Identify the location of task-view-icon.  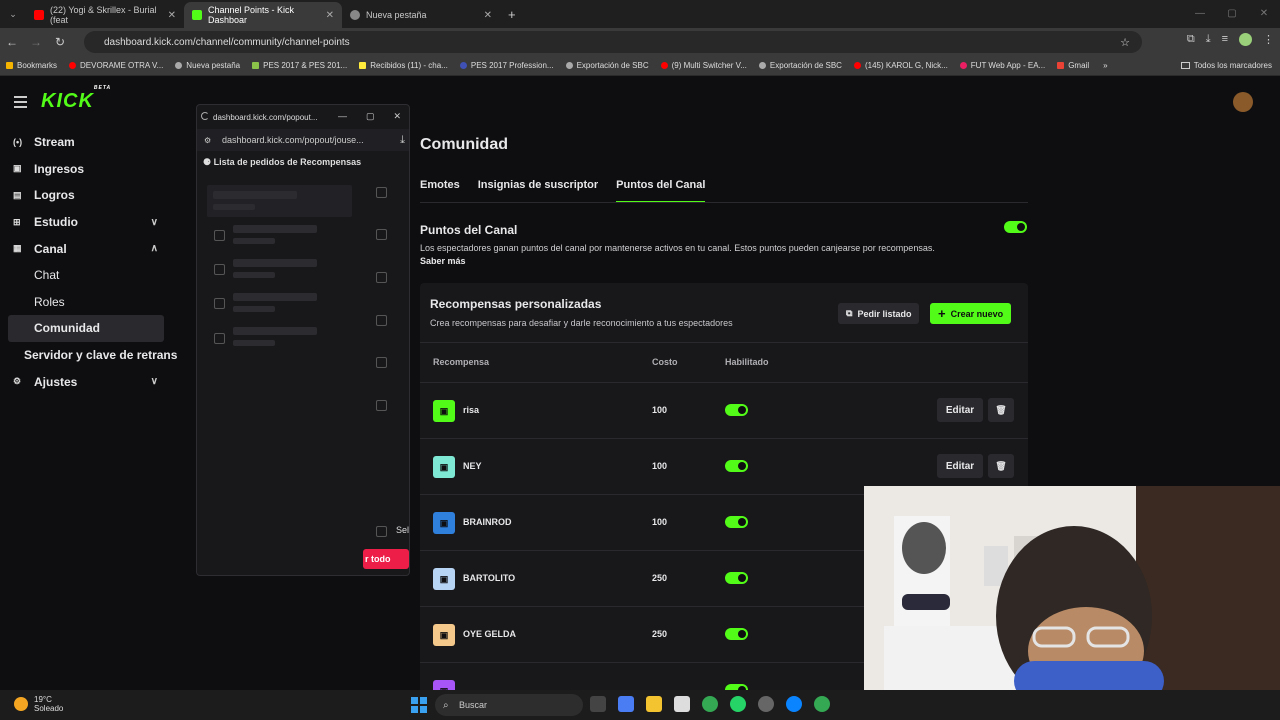
(598, 704).